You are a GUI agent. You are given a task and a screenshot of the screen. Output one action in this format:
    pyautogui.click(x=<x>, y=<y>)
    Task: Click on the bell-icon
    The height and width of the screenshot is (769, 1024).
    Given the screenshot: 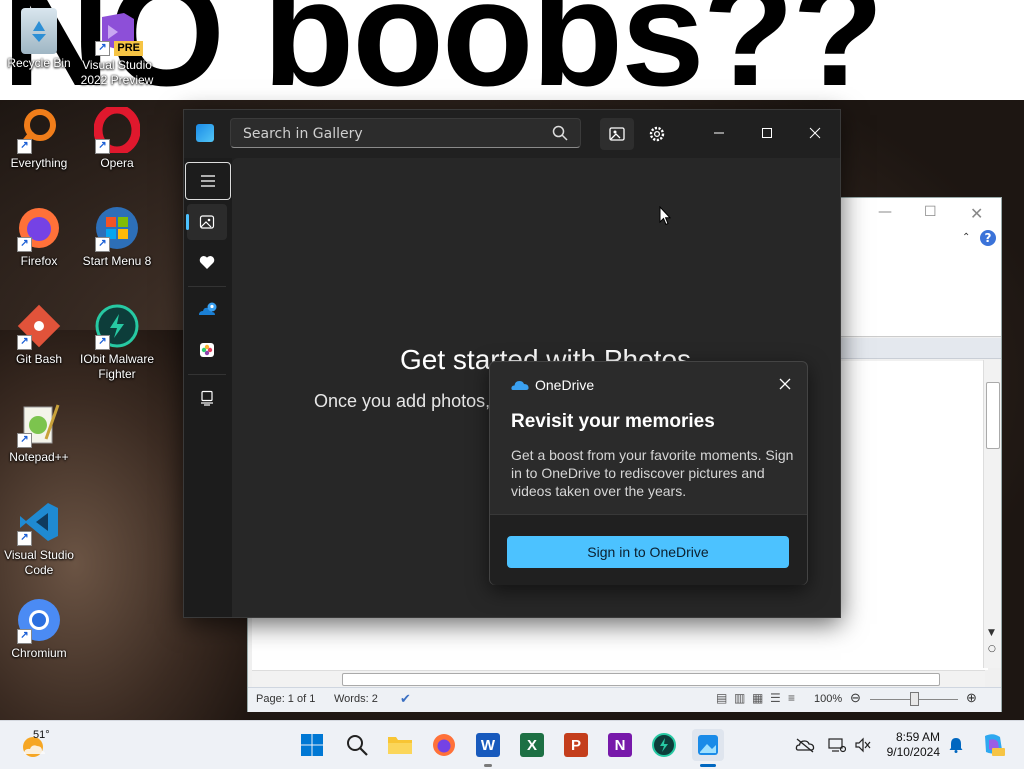 What is the action you would take?
    pyautogui.click(x=956, y=745)
    